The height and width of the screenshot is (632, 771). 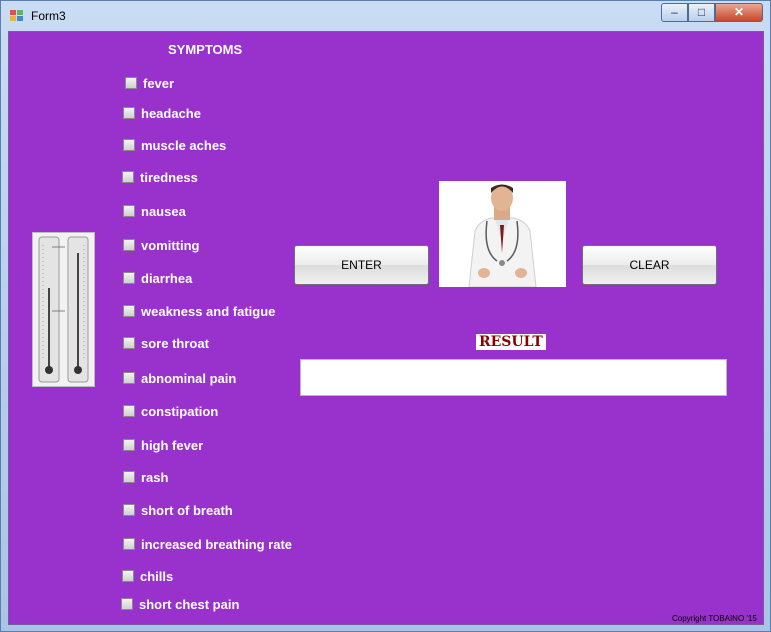 I want to click on symptom-label: chills, so click(x=157, y=576).